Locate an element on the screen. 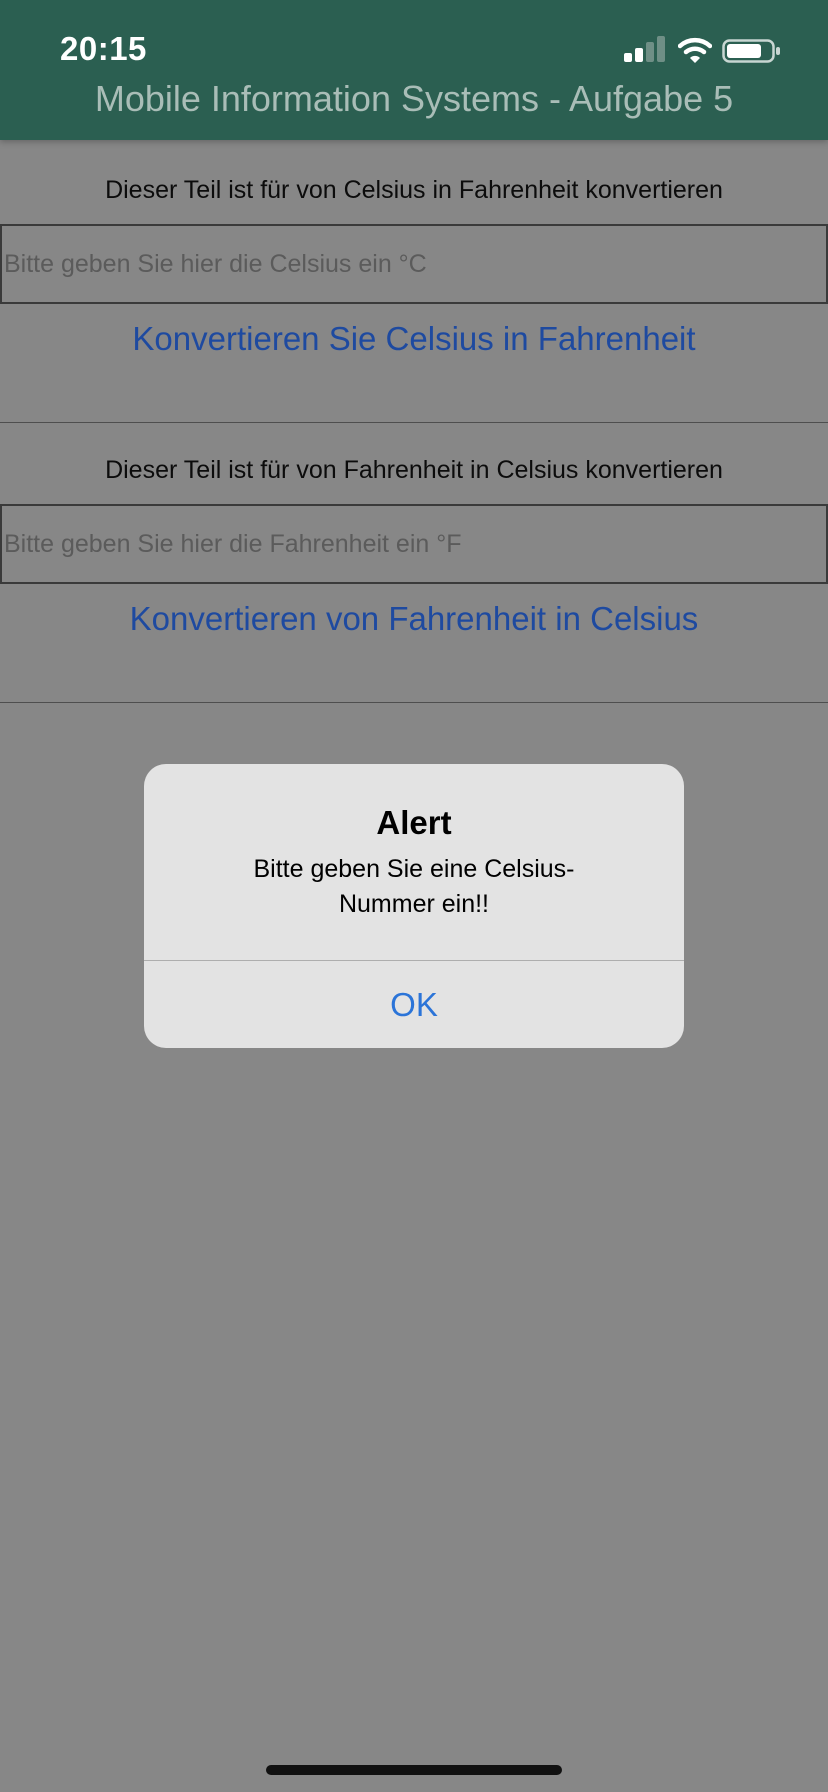 Image resolution: width=828 pixels, height=1792 pixels. battery-icon is located at coordinates (751, 51).